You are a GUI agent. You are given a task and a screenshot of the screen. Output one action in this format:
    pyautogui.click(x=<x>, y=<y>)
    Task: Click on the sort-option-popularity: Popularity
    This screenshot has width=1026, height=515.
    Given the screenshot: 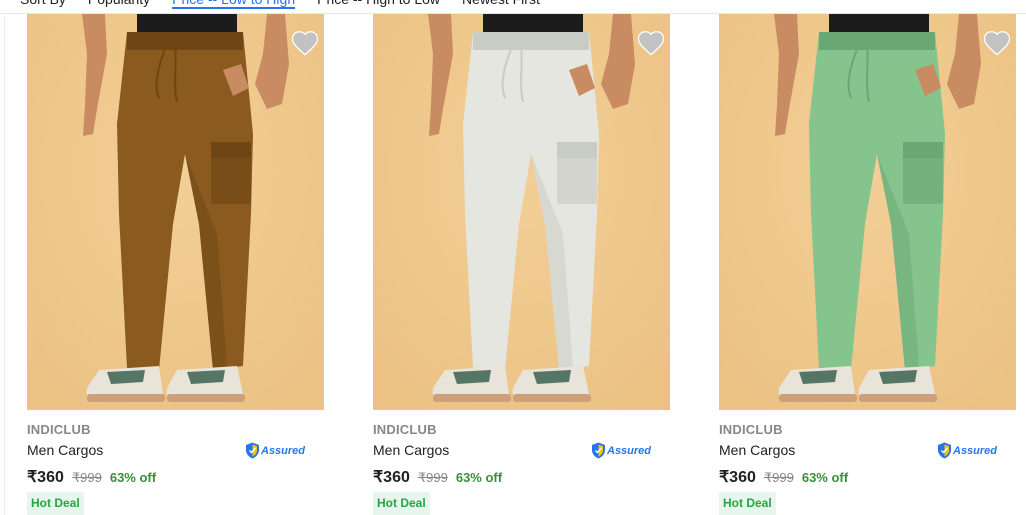 What is the action you would take?
    pyautogui.click(x=119, y=4)
    